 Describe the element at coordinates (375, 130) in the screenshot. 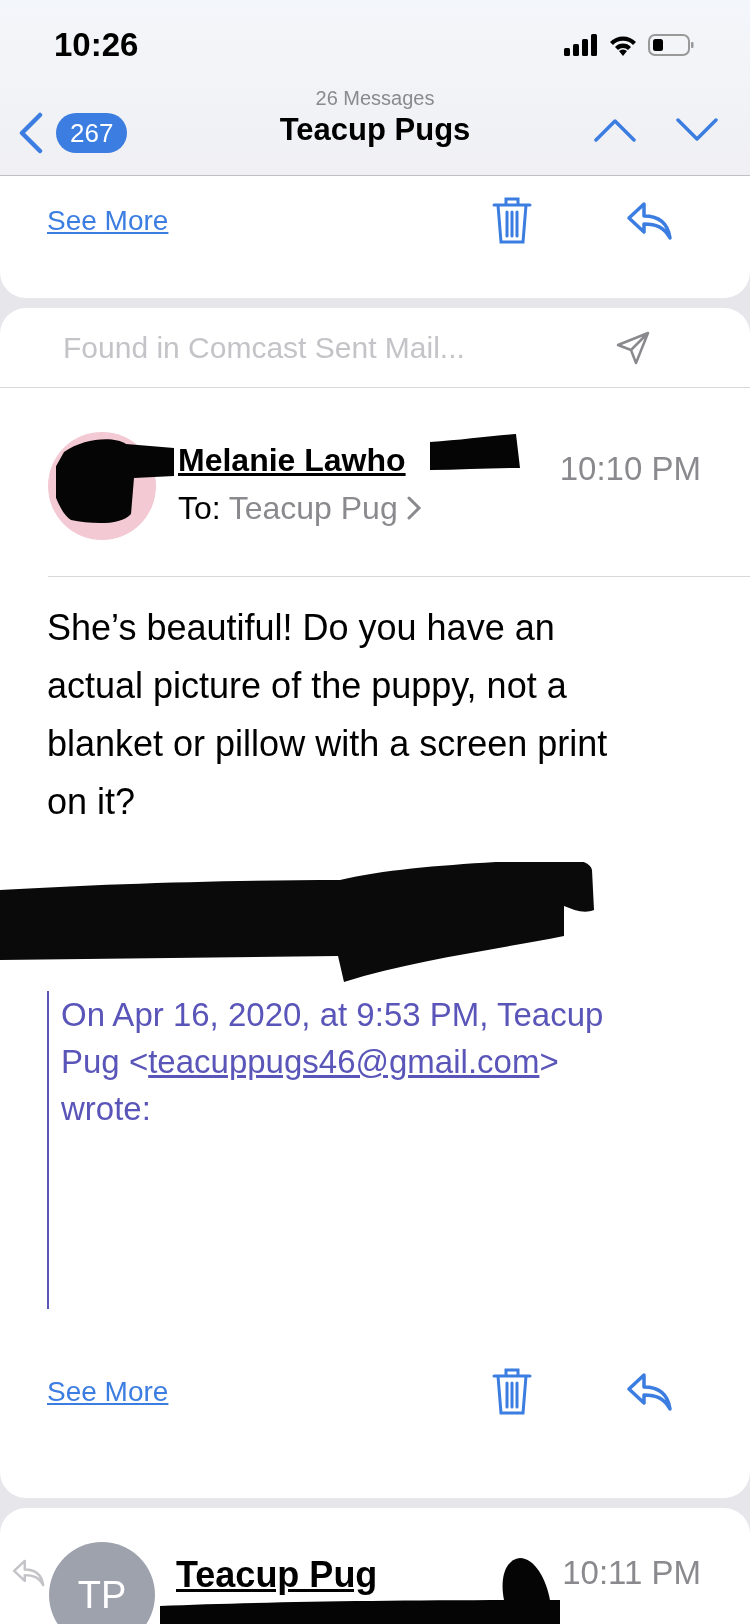

I see `thread-title: Teacup Pugs` at that location.